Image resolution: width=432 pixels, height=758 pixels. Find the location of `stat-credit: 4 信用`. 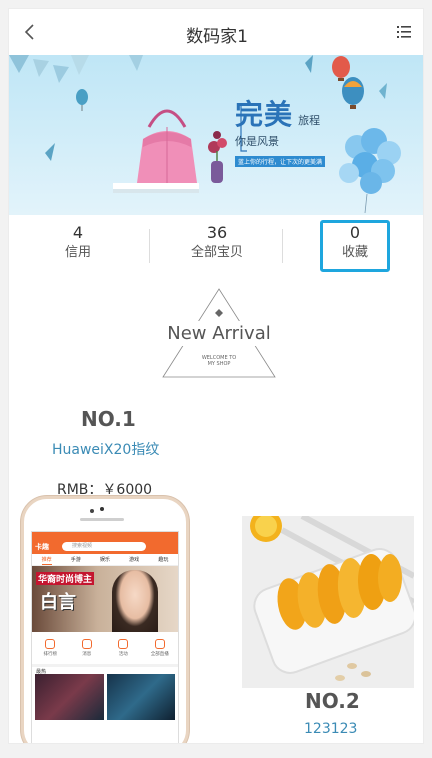

stat-credit: 4 信用 is located at coordinates (78, 242).